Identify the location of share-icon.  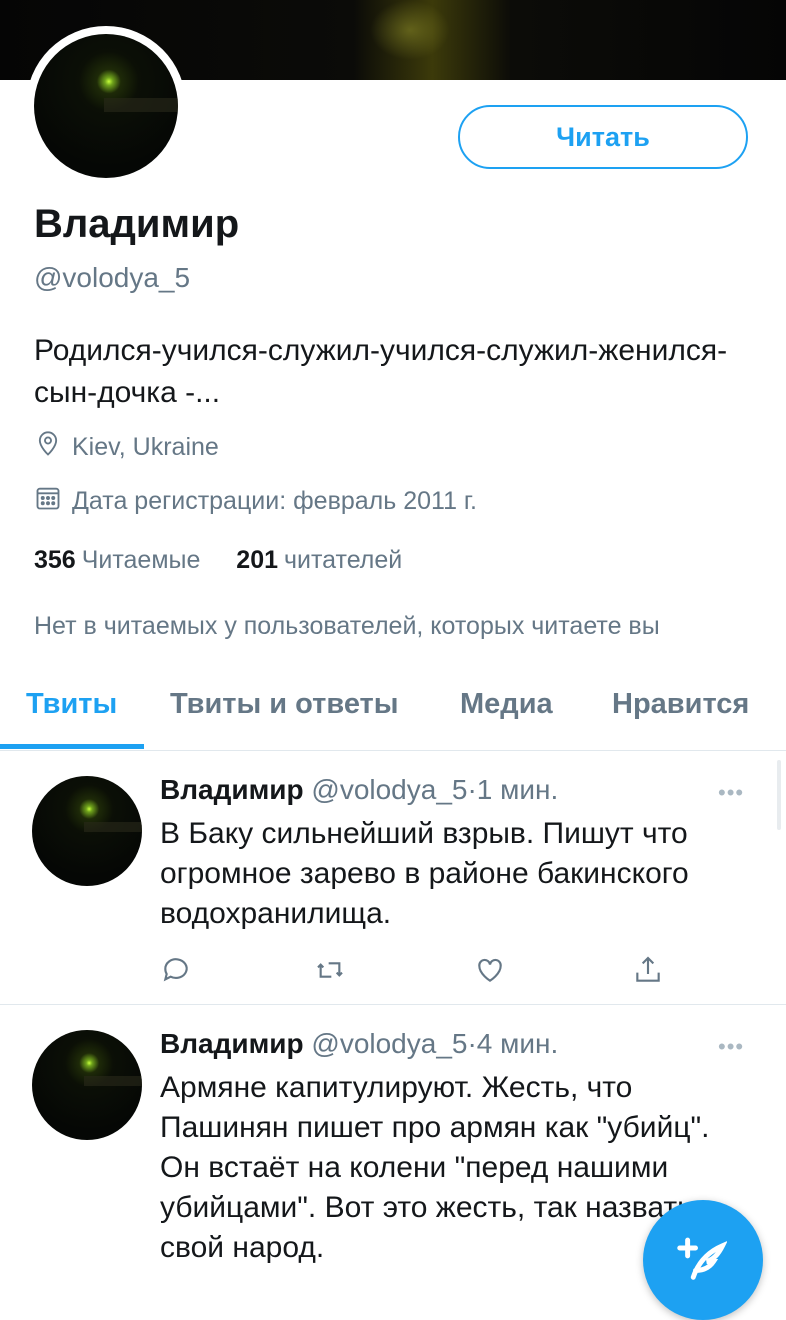
(648, 970).